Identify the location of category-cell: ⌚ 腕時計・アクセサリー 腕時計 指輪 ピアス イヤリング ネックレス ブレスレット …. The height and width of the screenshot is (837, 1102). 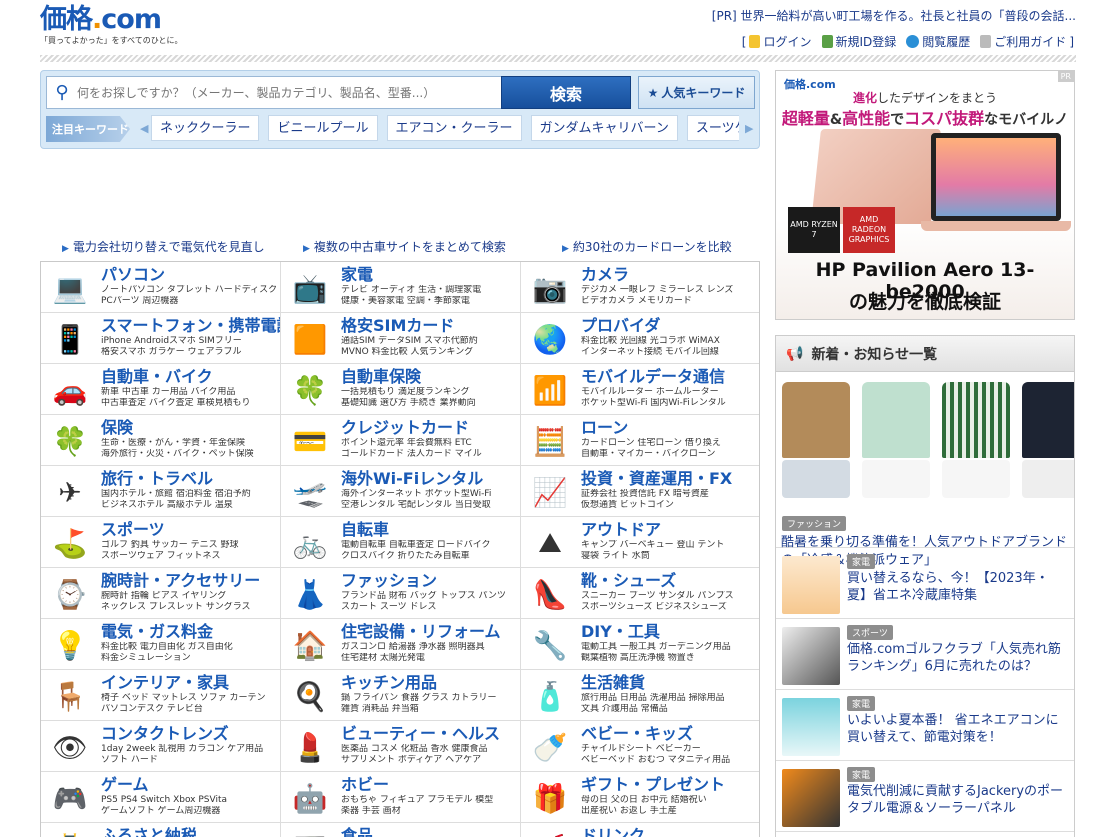
(161, 593).